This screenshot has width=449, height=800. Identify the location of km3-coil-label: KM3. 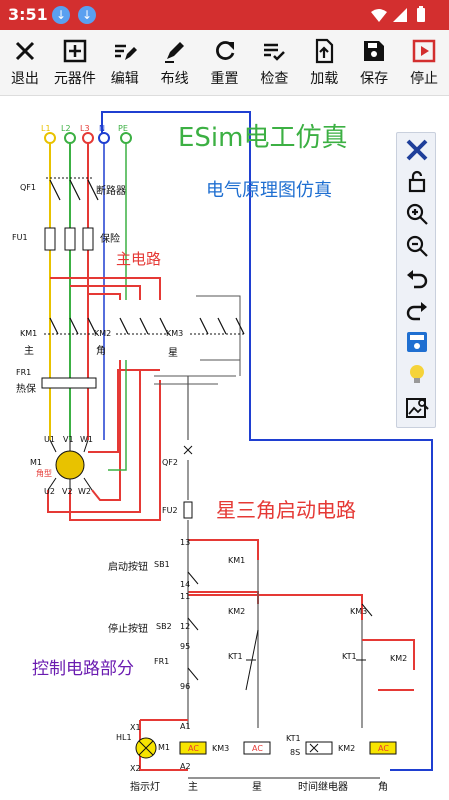
(221, 748).